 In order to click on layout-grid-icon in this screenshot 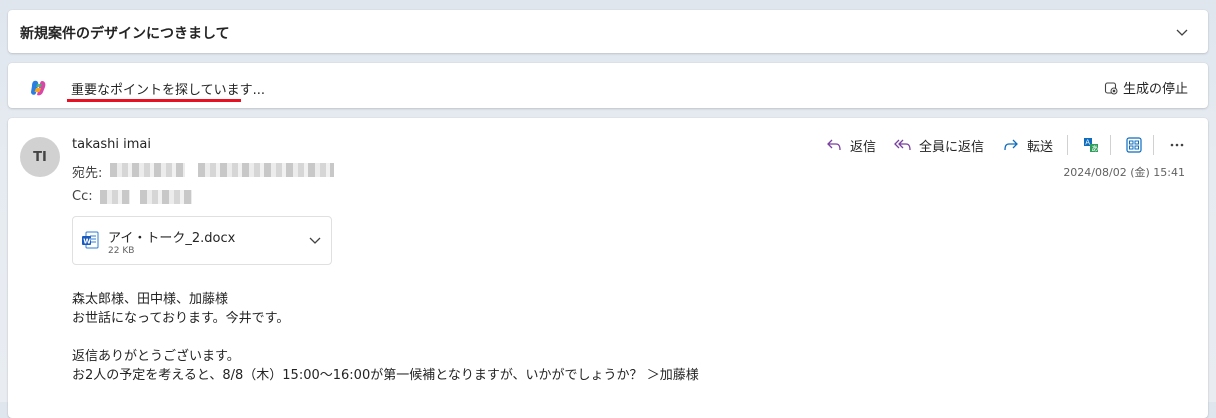, I will do `click(1134, 145)`.